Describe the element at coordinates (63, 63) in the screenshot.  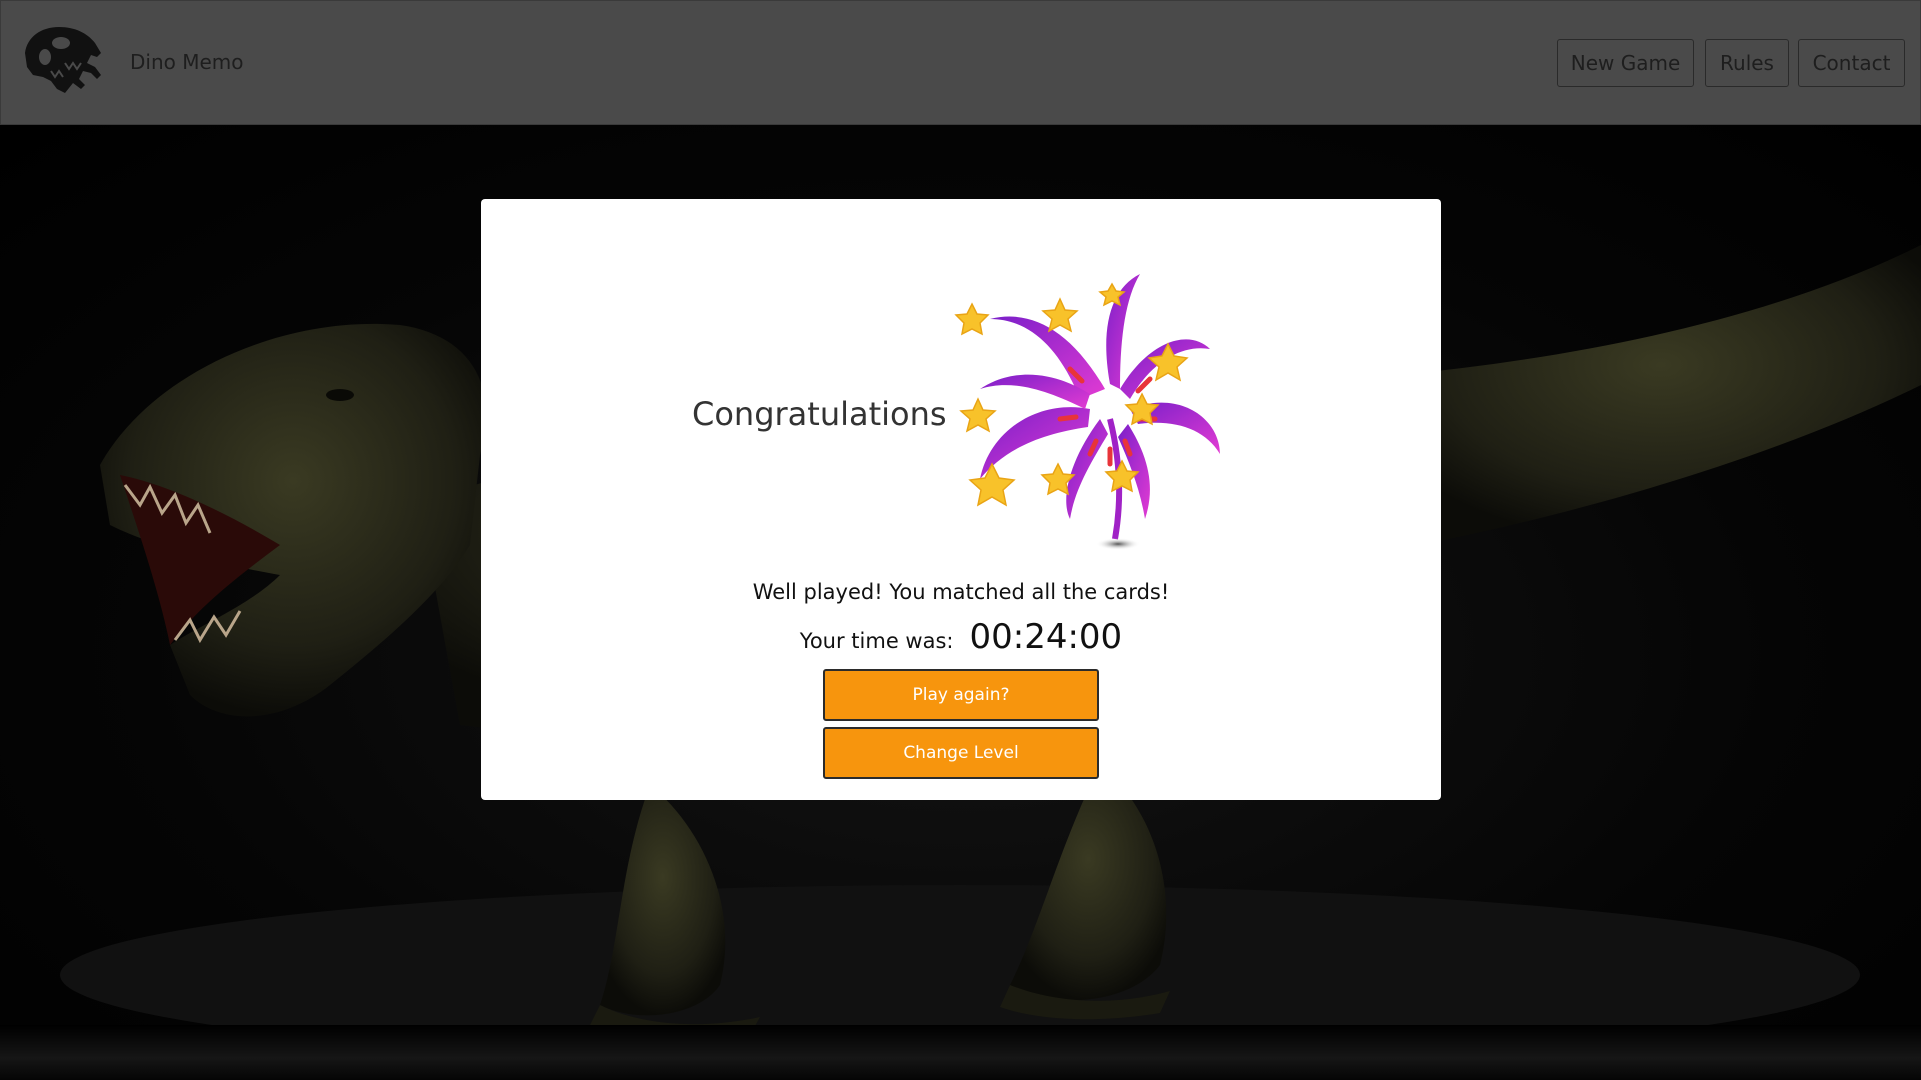
I see `t-rex-skull-icon` at that location.